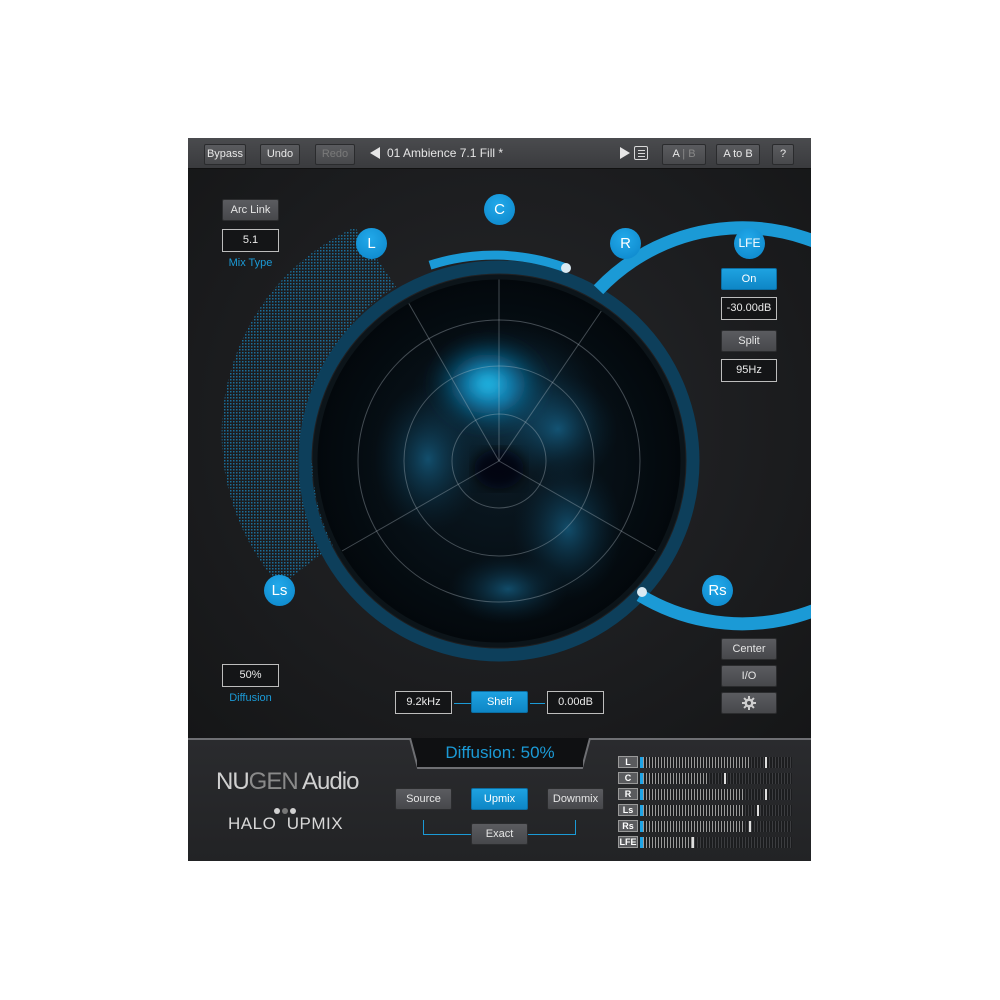  I want to click on shelf-button: Shelf, so click(499, 702).